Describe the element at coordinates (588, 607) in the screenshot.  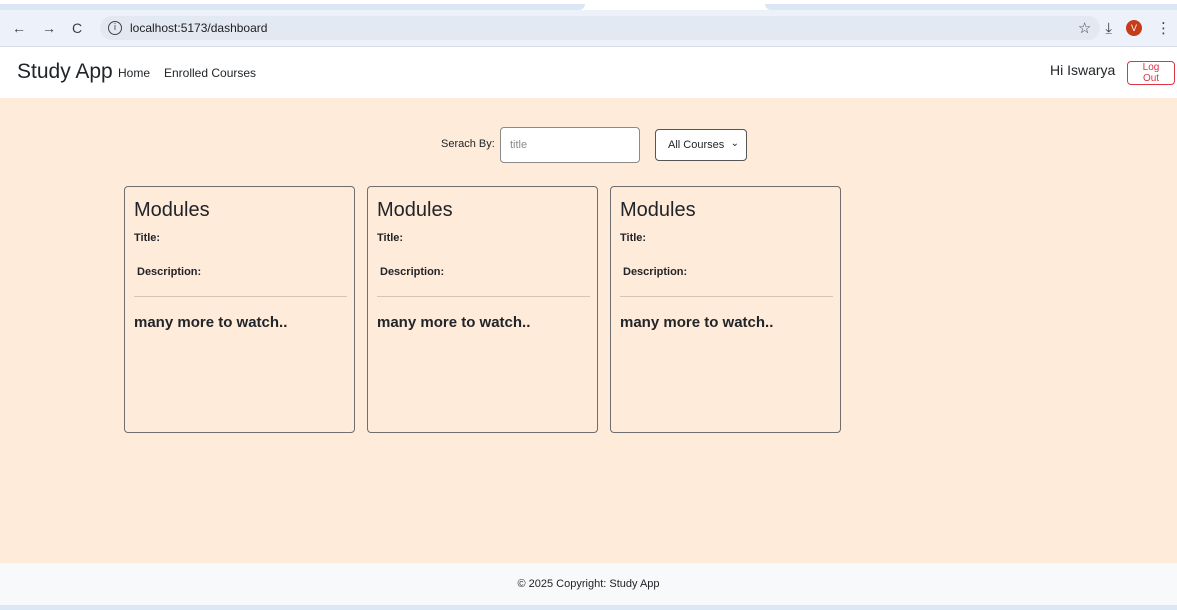
I see `window-bottom-edge` at that location.